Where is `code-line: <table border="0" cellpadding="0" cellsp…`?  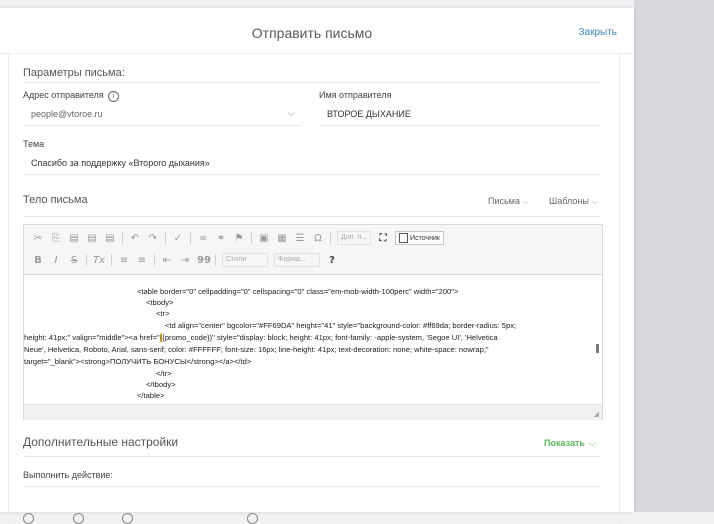
code-line: <table border="0" cellpadding="0" cellsp… is located at coordinates (298, 291).